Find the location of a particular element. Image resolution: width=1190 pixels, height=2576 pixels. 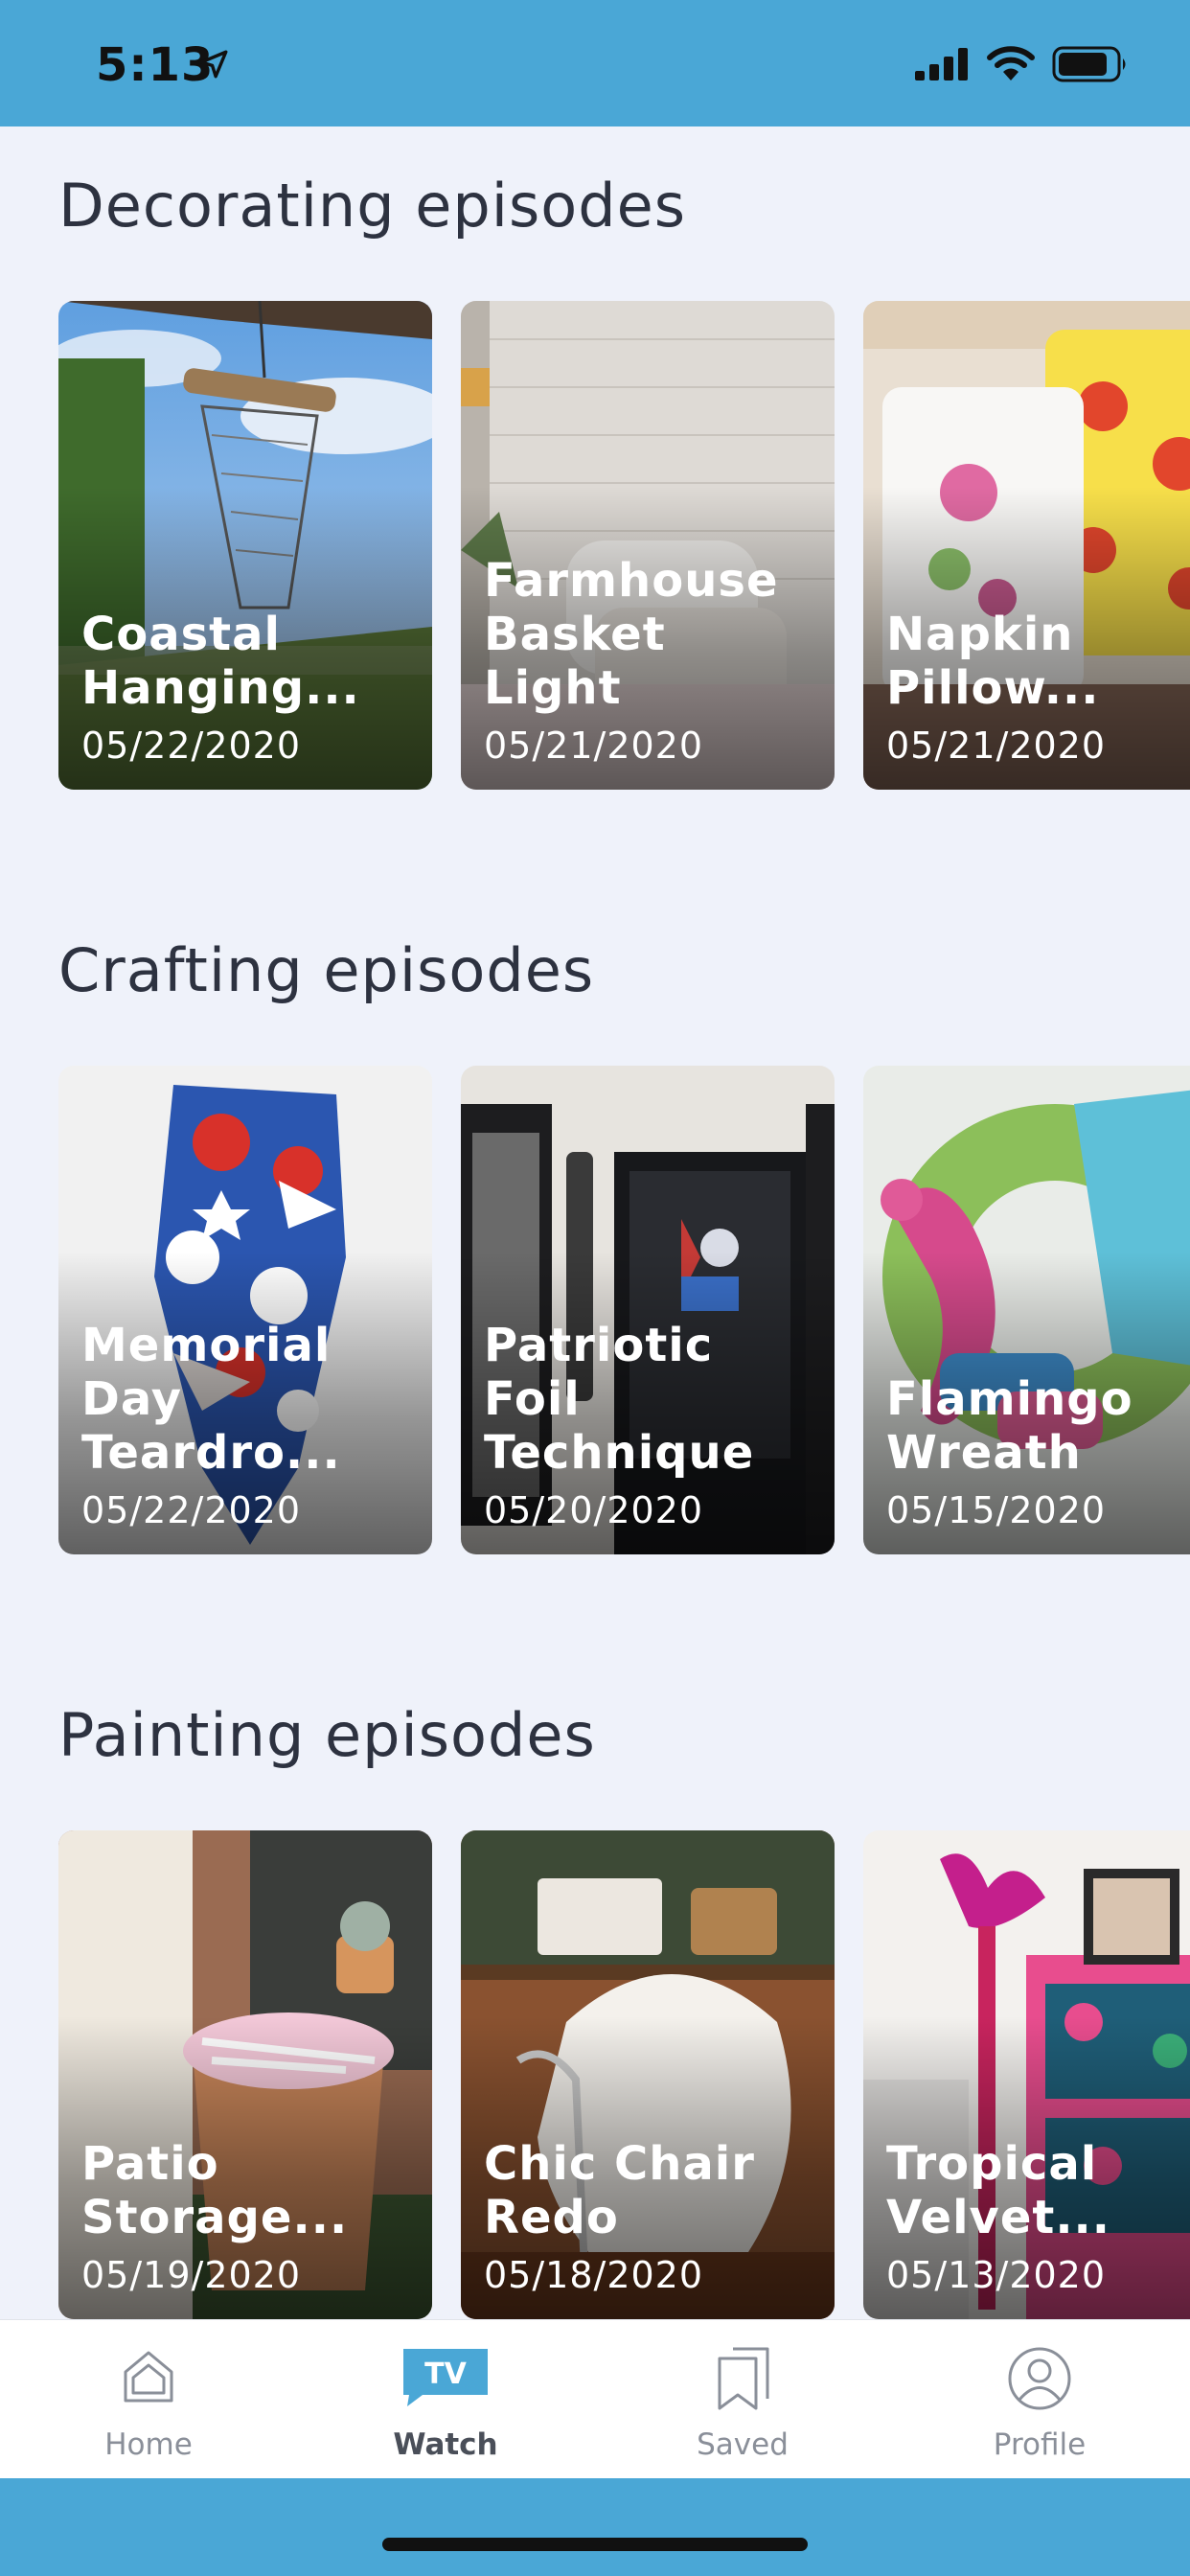

home-icon is located at coordinates (148, 2377).